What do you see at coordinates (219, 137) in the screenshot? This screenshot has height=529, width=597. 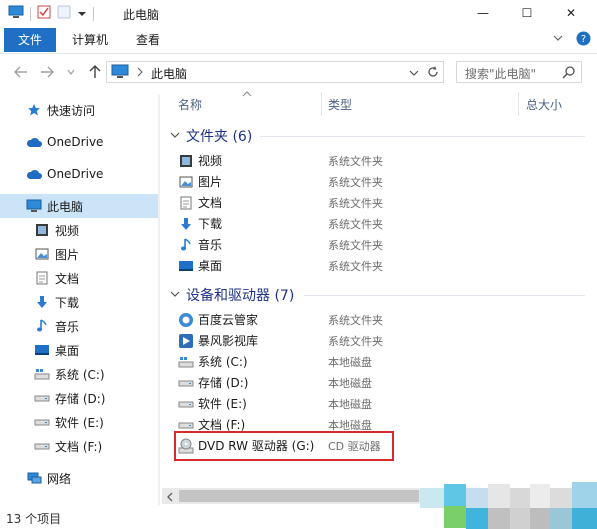 I see `group-title: 文件夹 (6)` at bounding box center [219, 137].